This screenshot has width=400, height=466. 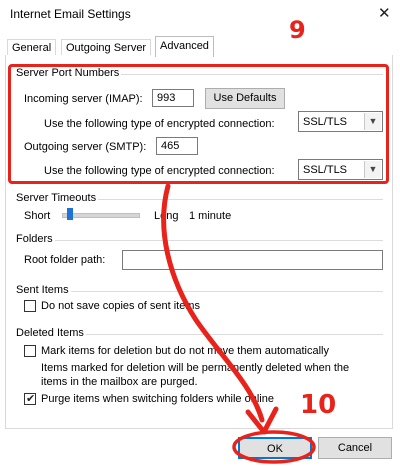 I want to click on tab-advanced: Advanced, so click(x=184, y=46).